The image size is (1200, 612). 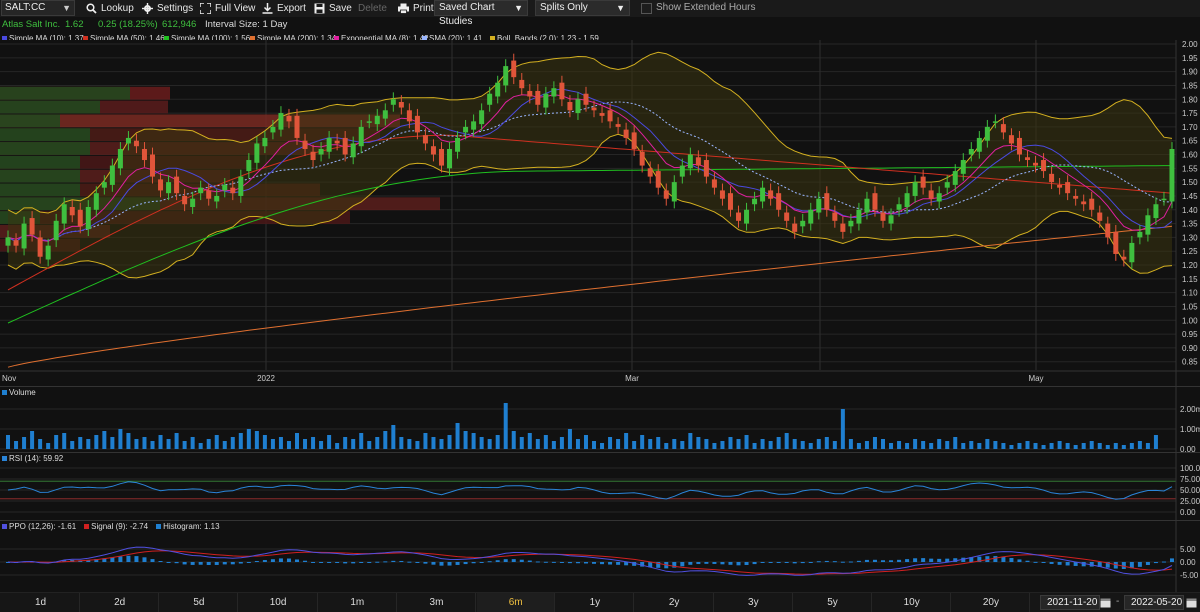 What do you see at coordinates (110, 8) in the screenshot?
I see `lookup-button: Lookup` at bounding box center [110, 8].